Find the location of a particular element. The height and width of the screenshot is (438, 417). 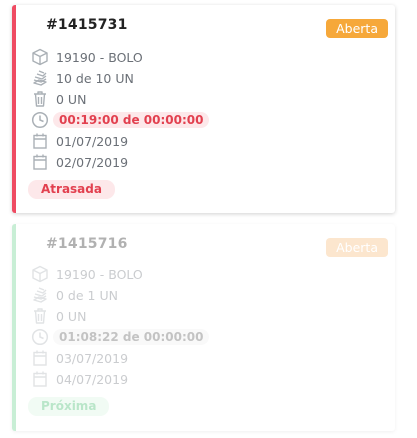

time-text: 00:19:00 de 00:00:00 is located at coordinates (131, 120).